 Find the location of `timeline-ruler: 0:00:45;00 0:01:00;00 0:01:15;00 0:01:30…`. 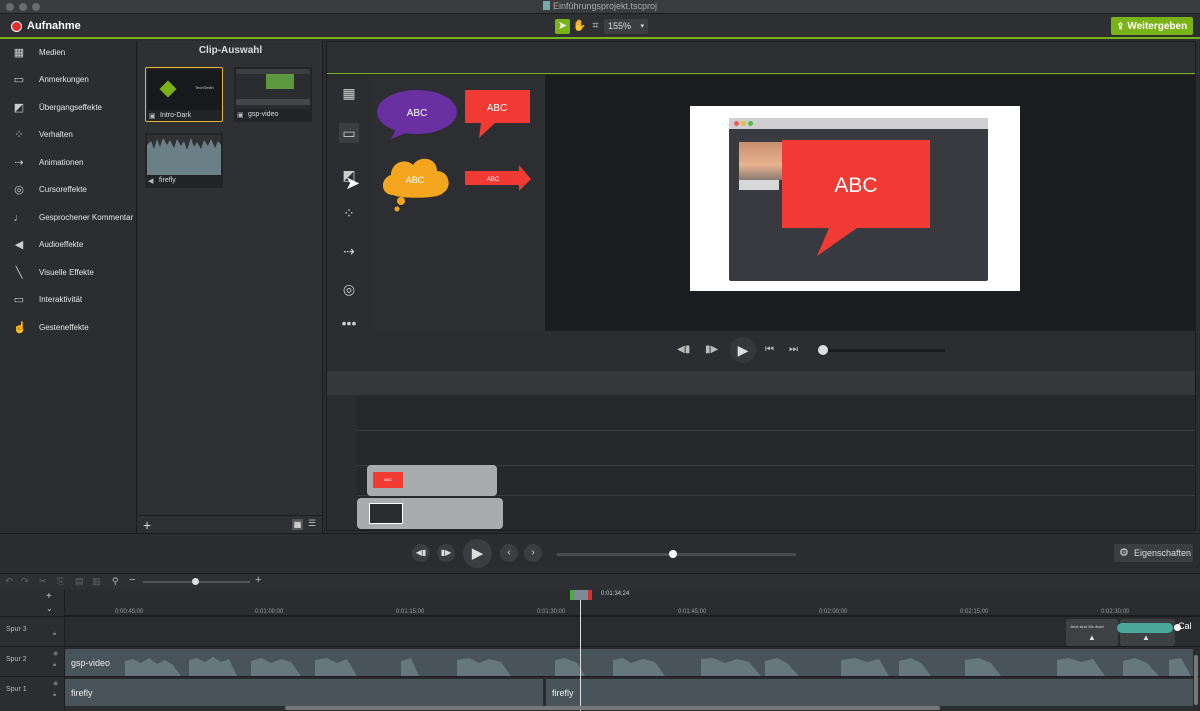

timeline-ruler: 0:00:45;00 0:01:00;00 0:01:15;00 0:01:30… is located at coordinates (632, 603).